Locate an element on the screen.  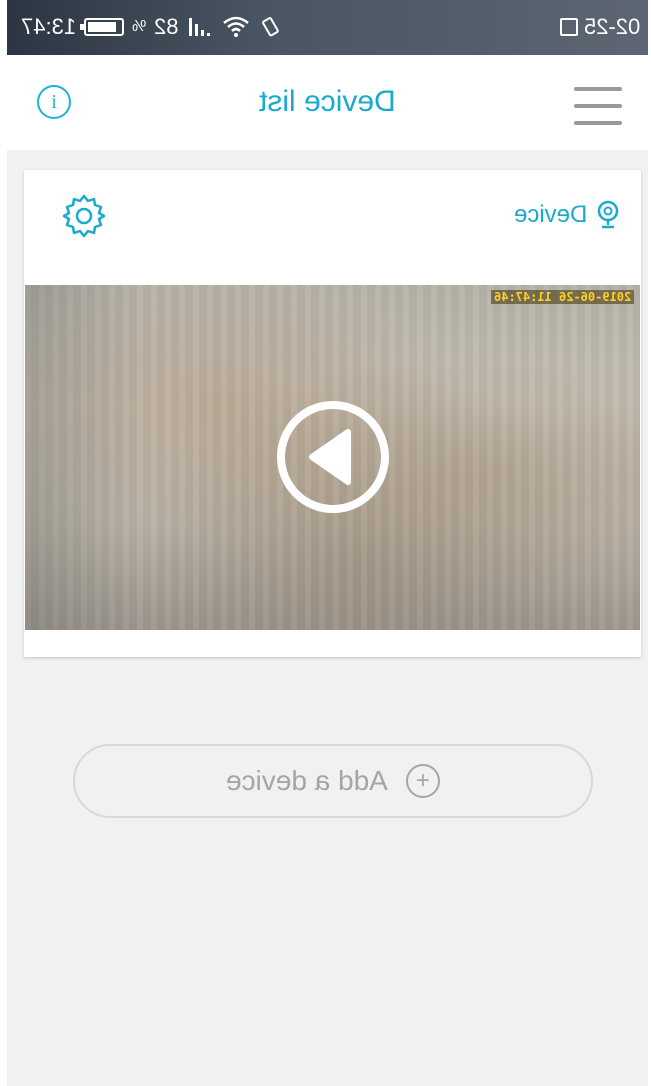
status-time: 13:47 is located at coordinates (49, 26).